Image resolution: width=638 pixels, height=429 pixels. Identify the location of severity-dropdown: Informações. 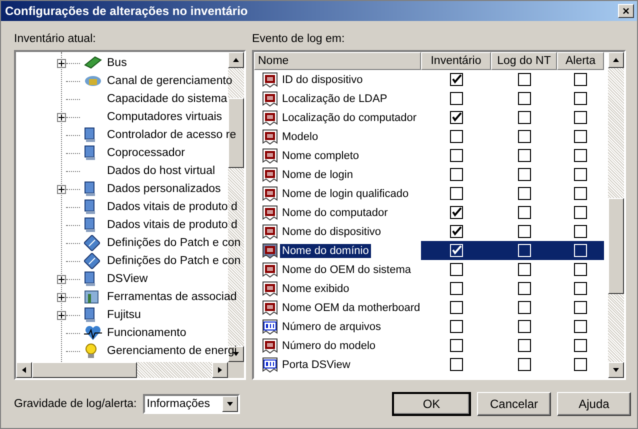
(191, 404).